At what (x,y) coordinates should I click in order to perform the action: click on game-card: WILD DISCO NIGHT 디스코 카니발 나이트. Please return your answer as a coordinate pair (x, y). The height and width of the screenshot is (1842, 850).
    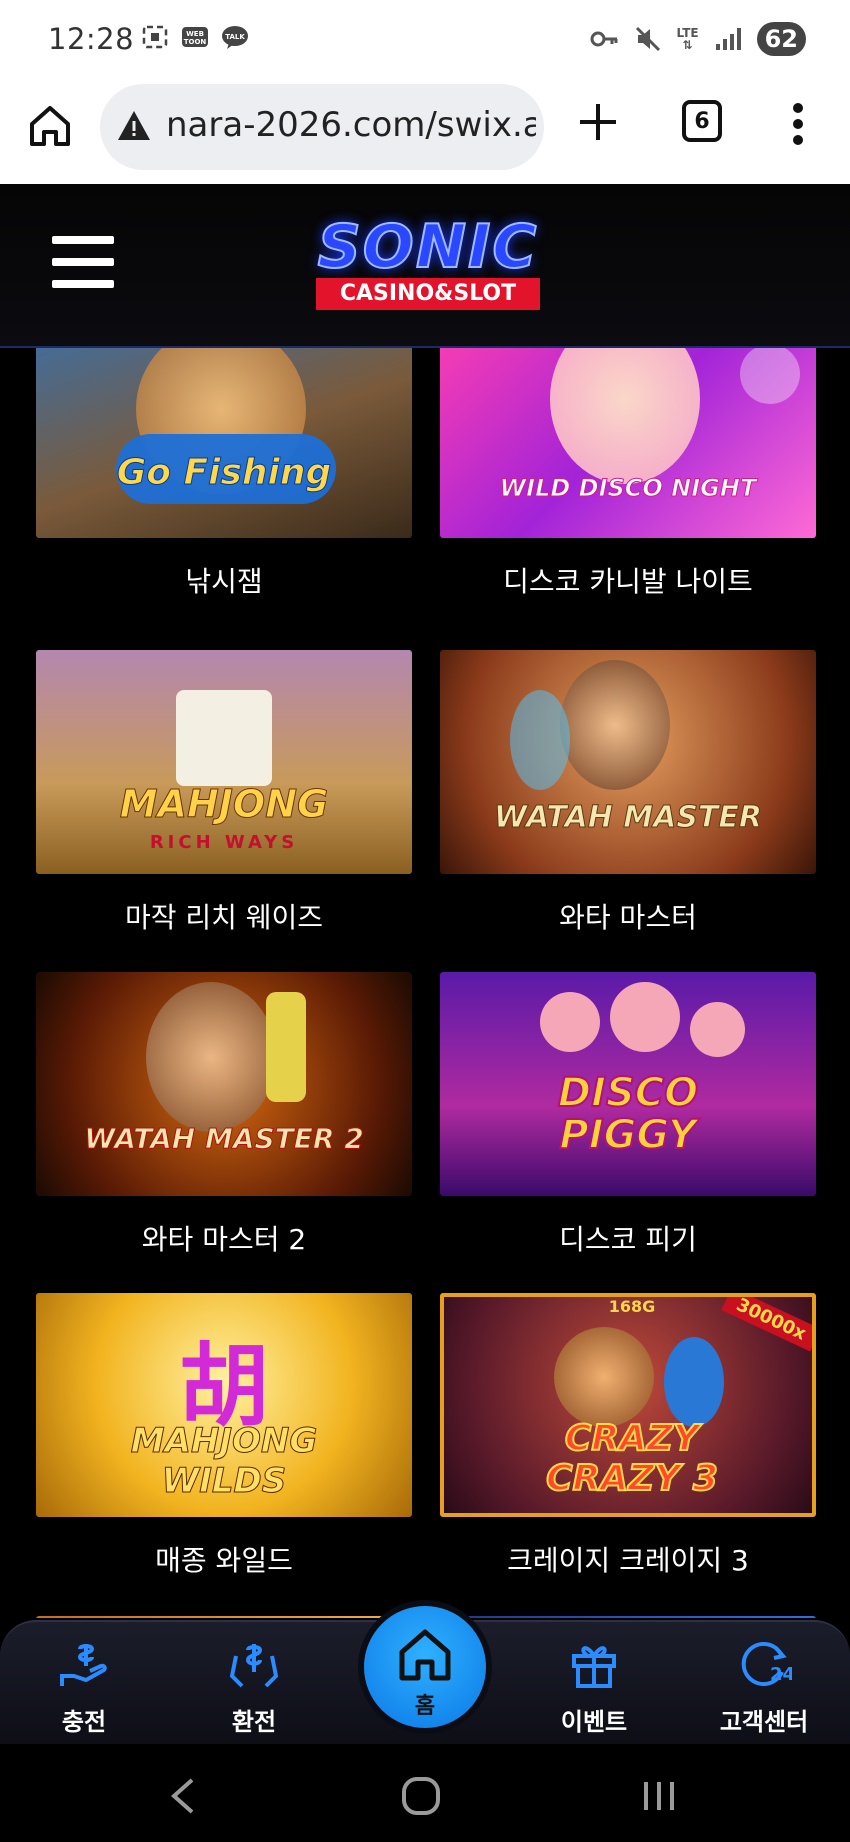
    Looking at the image, I should click on (628, 474).